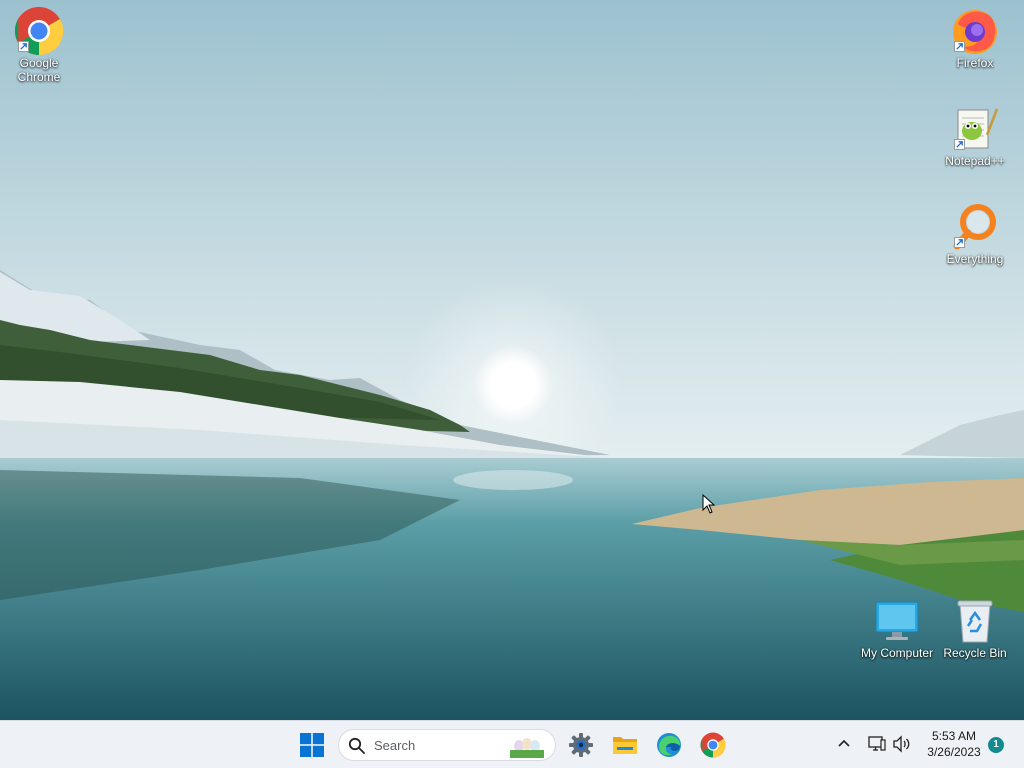  I want to click on notification-badge: 1, so click(996, 745).